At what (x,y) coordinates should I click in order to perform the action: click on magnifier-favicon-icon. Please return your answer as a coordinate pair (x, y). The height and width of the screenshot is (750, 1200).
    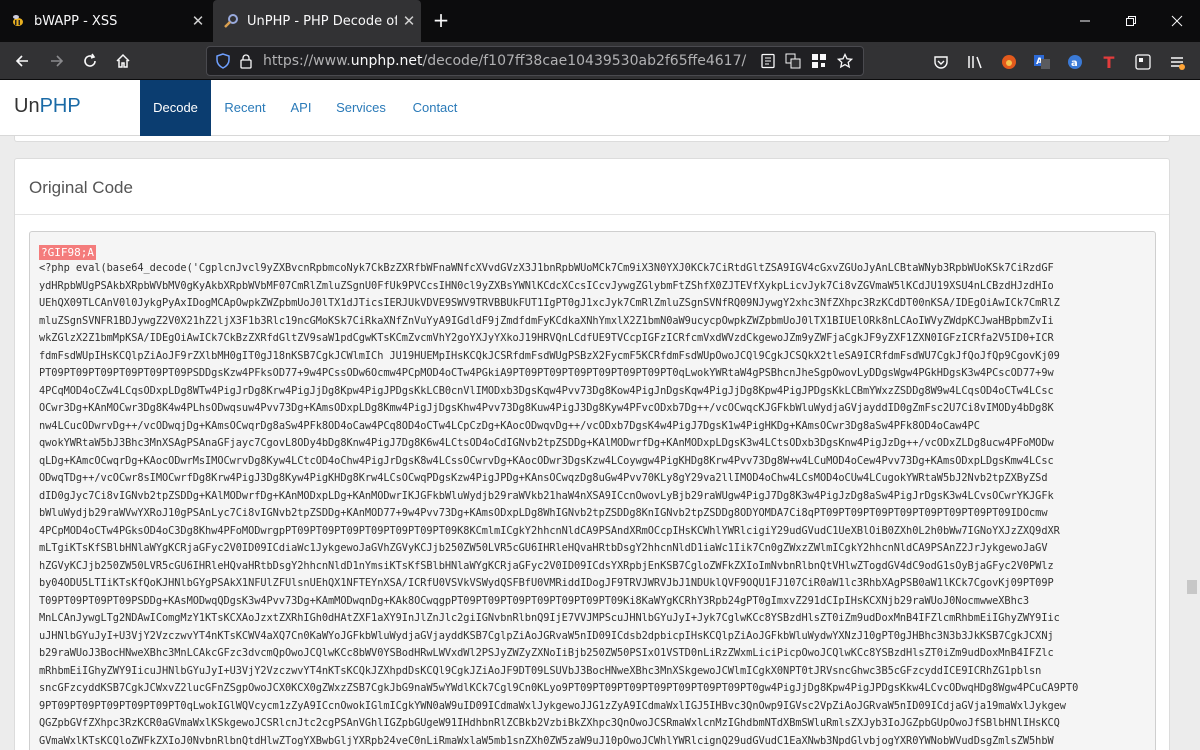
    Looking at the image, I should click on (231, 21).